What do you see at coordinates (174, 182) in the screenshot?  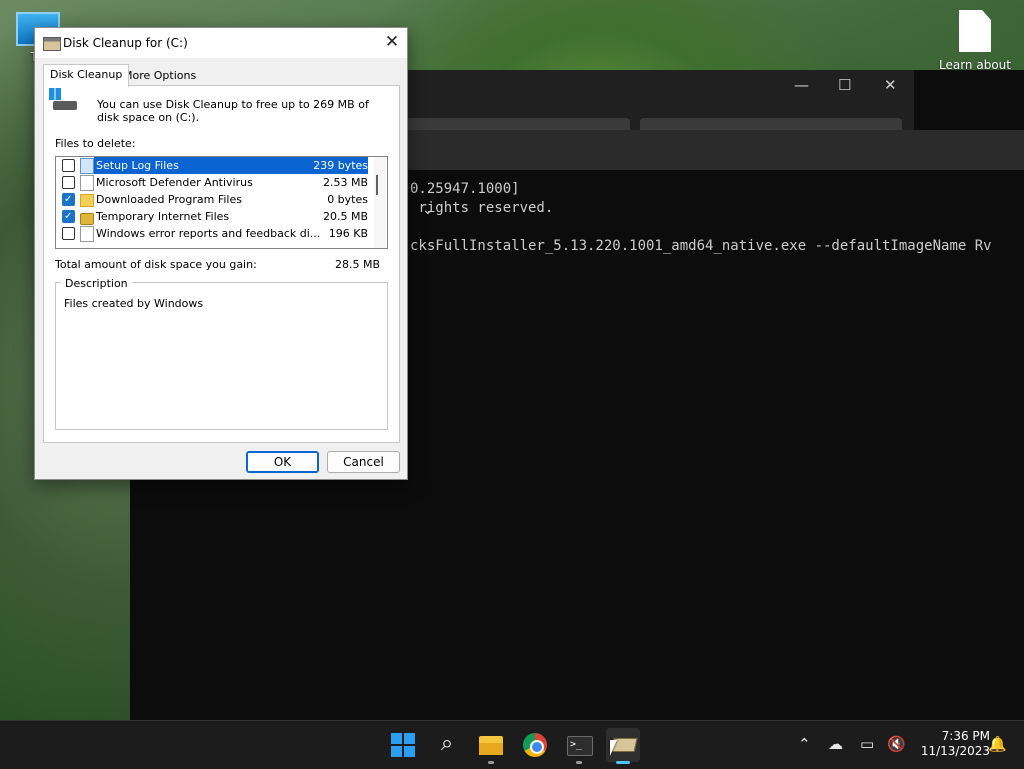 I see `file-name: Microsoft Defender Antivirus` at bounding box center [174, 182].